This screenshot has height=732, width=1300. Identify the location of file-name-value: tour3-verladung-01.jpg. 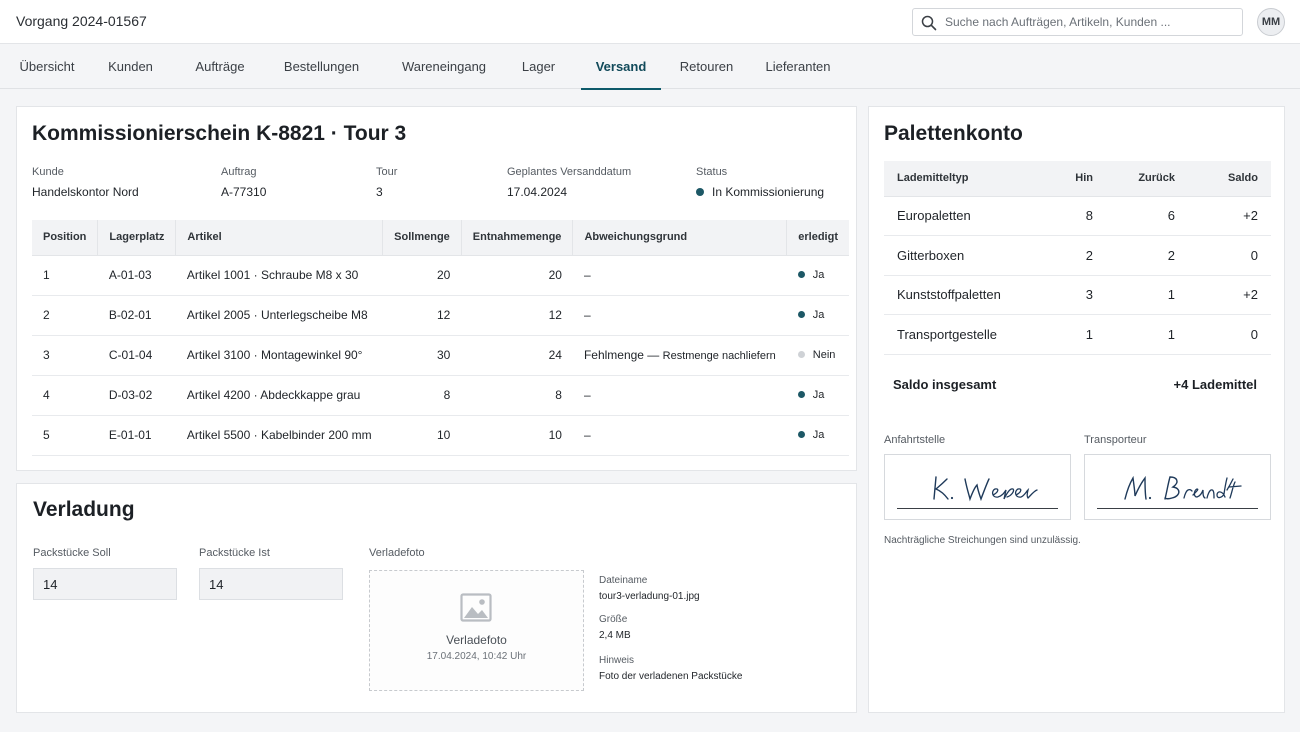
(649, 596).